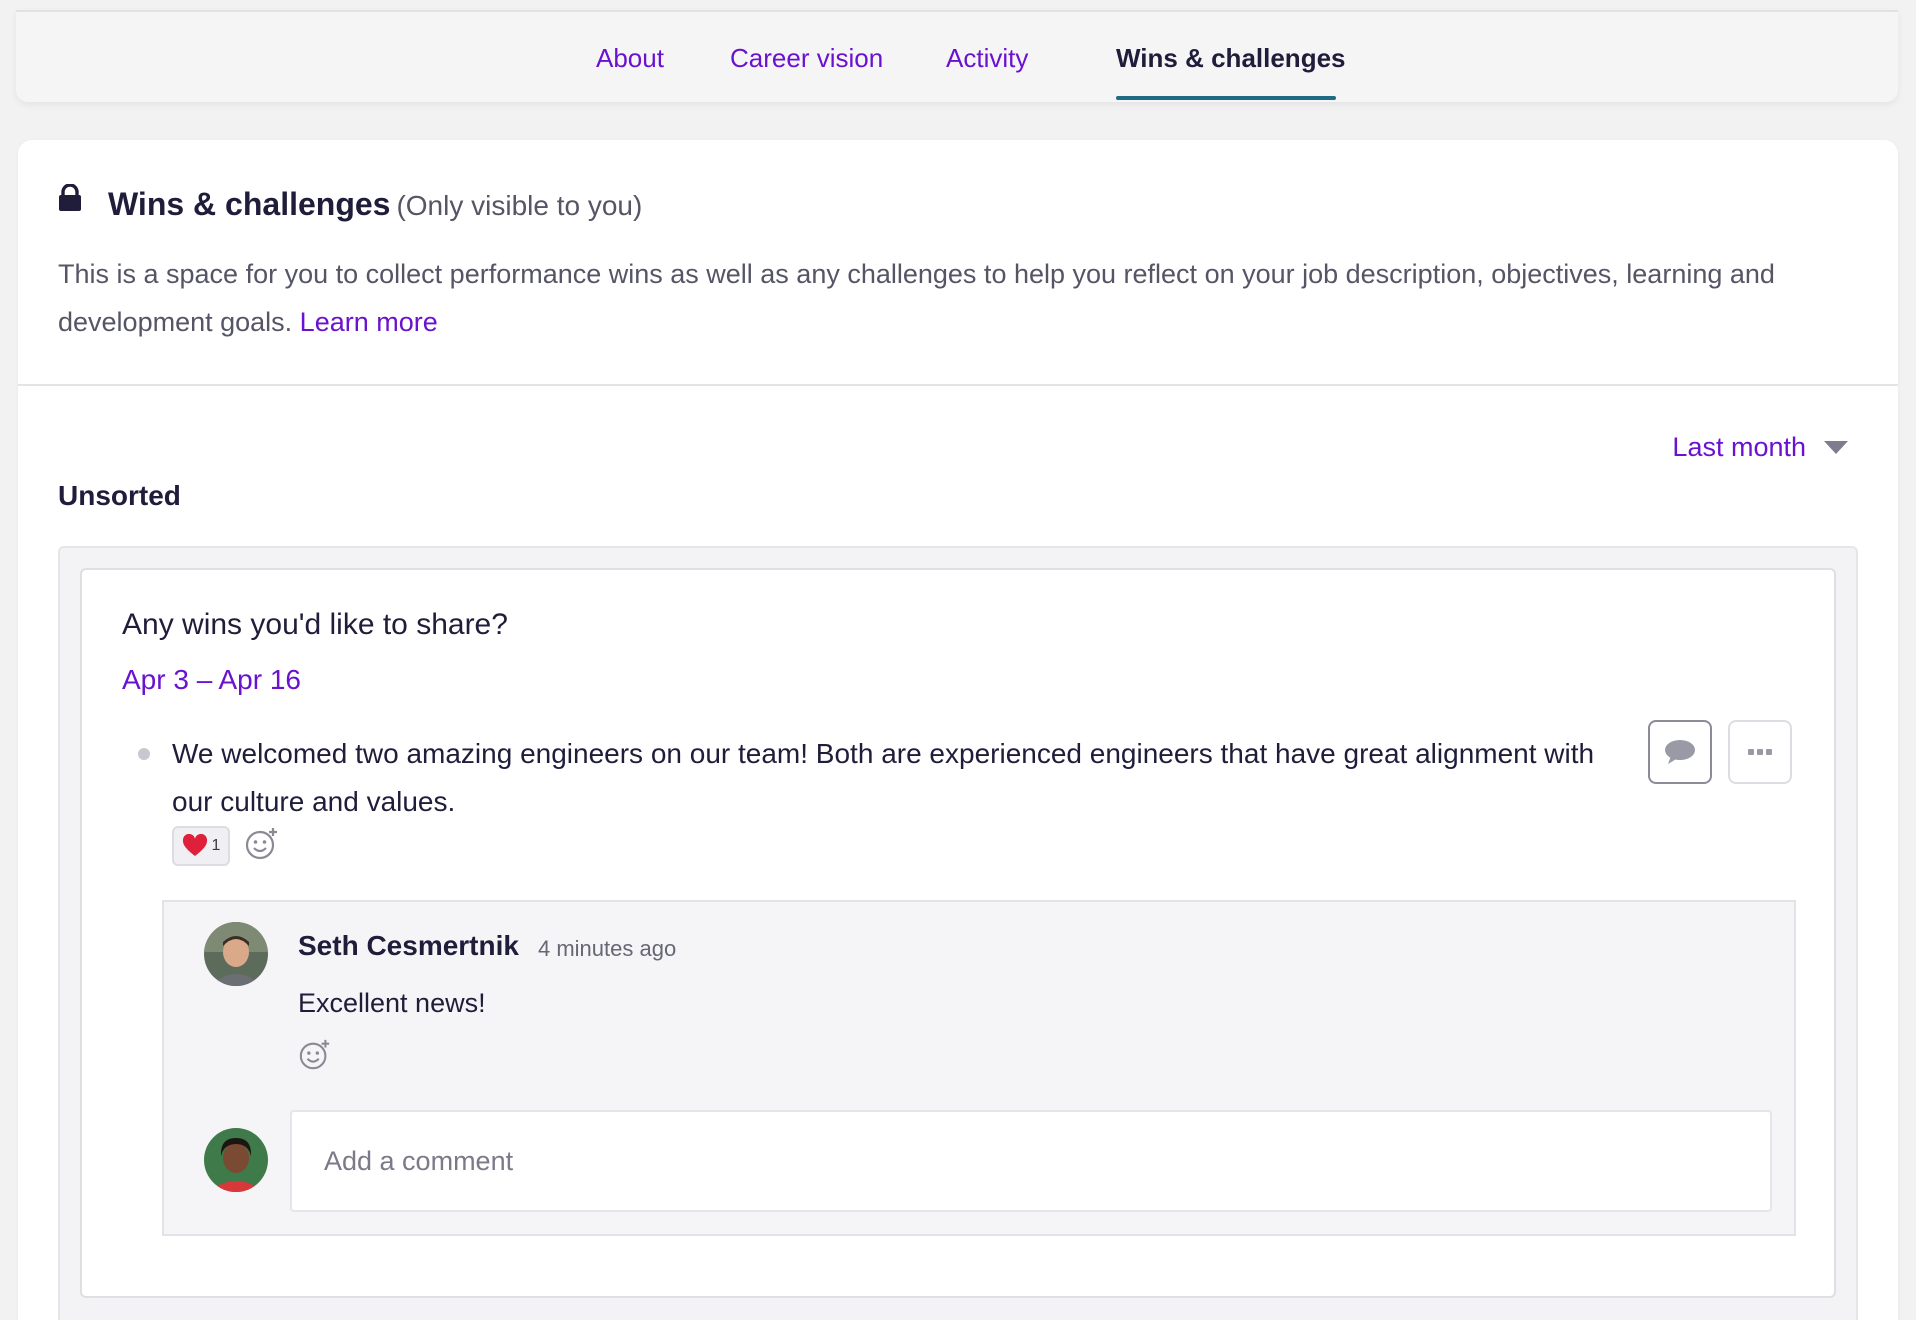 This screenshot has height=1320, width=1916. Describe the element at coordinates (958, 385) in the screenshot. I see `divider` at that location.